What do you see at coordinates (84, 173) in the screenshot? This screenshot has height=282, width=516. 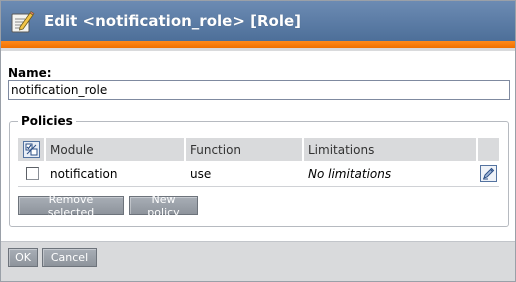 I see `cell-module: notification` at bounding box center [84, 173].